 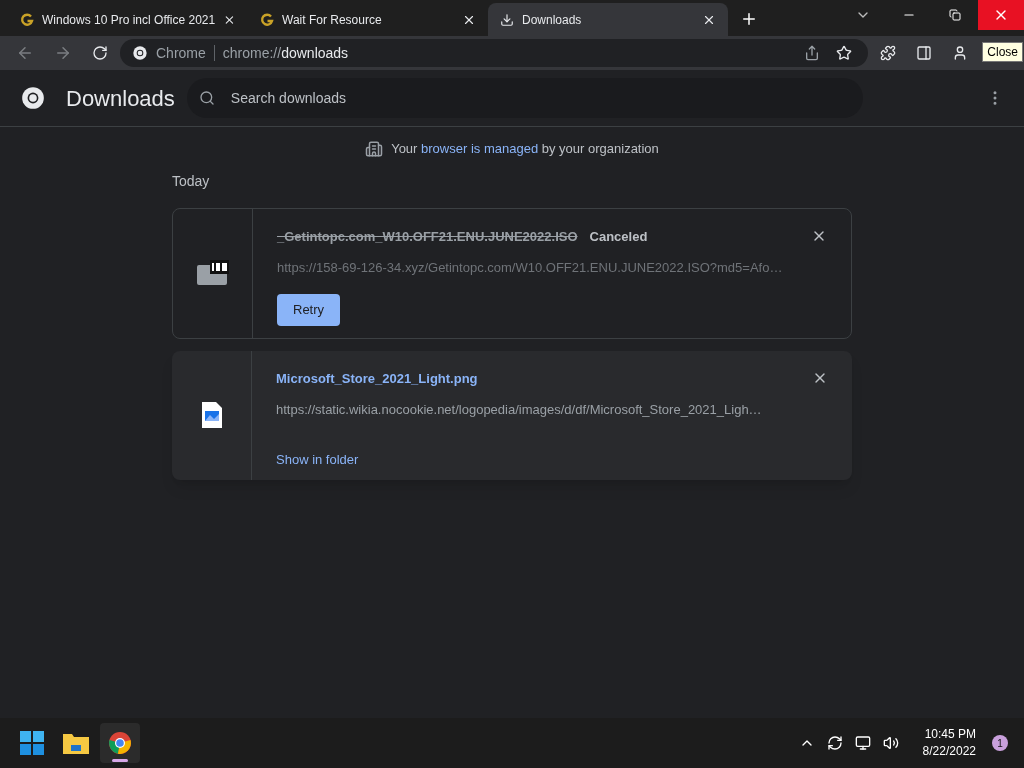 What do you see at coordinates (211, 415) in the screenshot?
I see `image-file-icon` at bounding box center [211, 415].